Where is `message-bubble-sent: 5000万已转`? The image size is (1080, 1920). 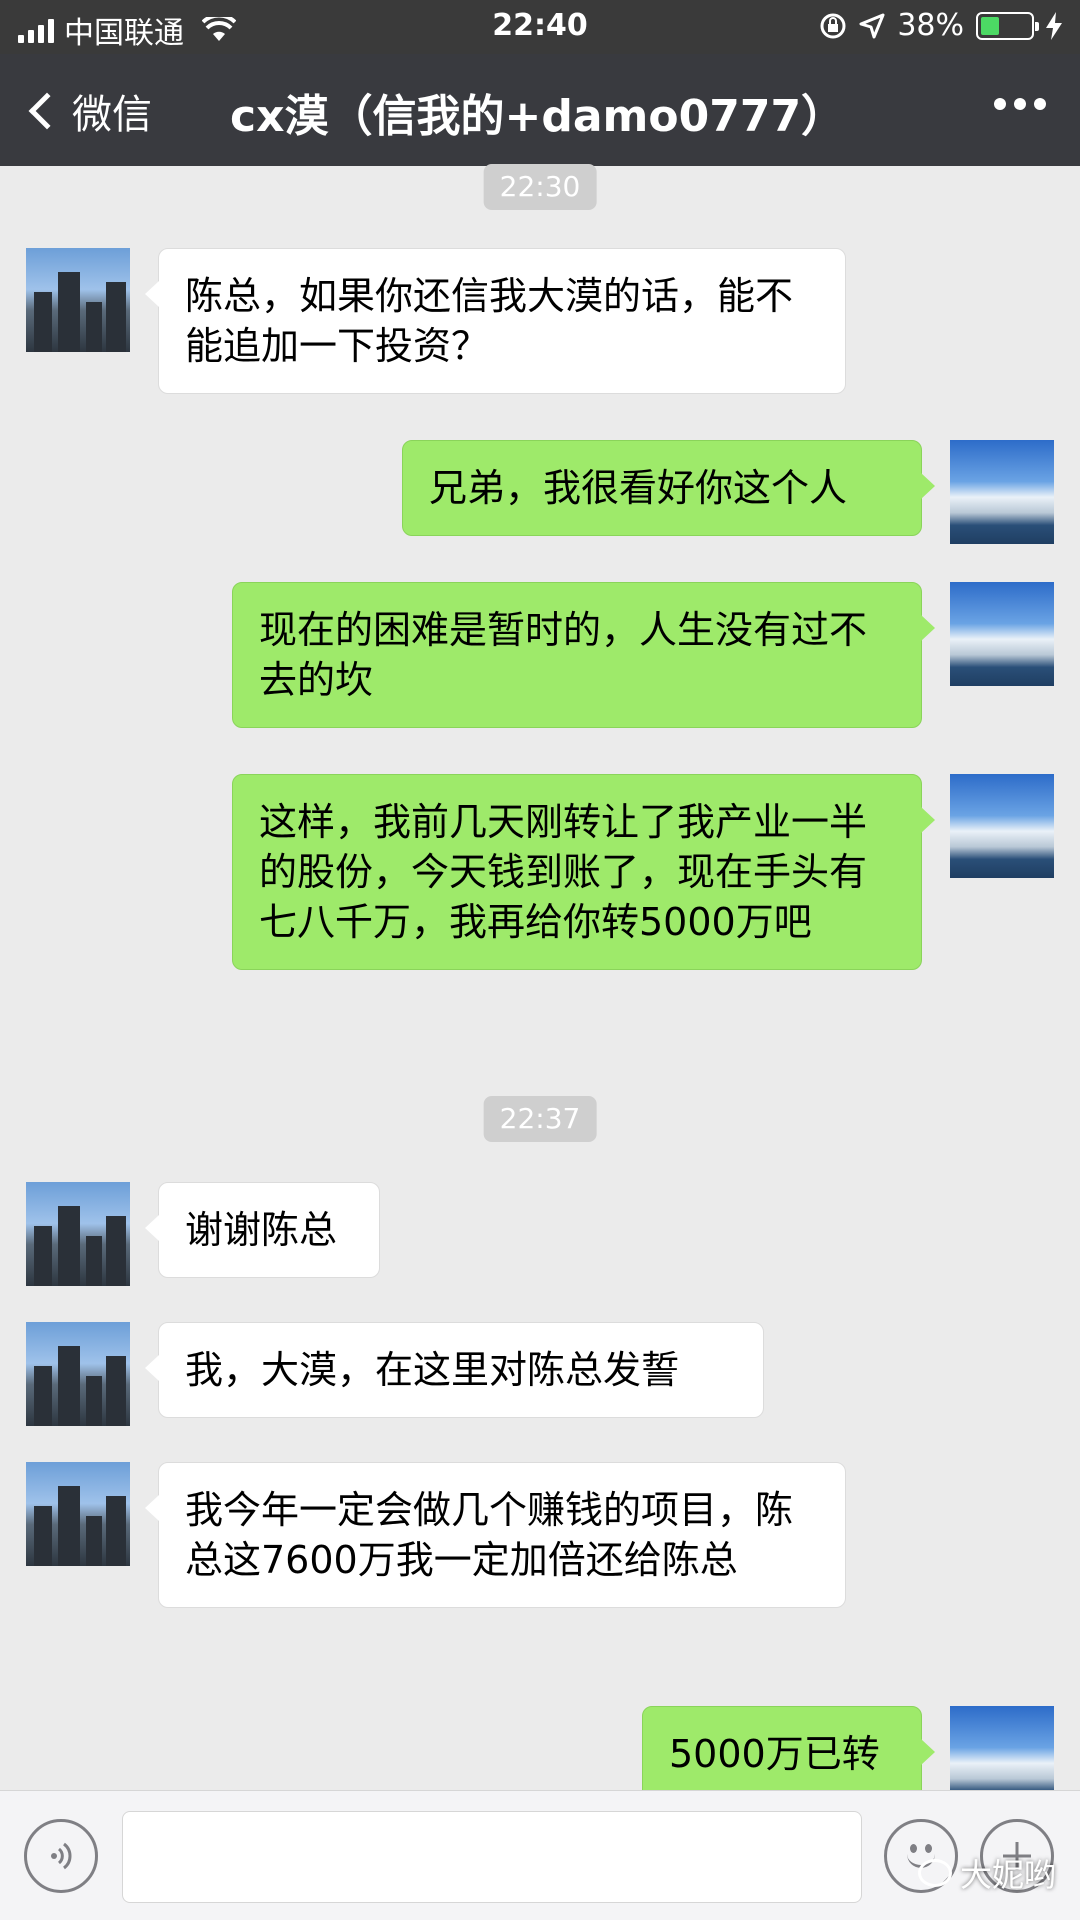 message-bubble-sent: 5000万已转 is located at coordinates (788, 1754).